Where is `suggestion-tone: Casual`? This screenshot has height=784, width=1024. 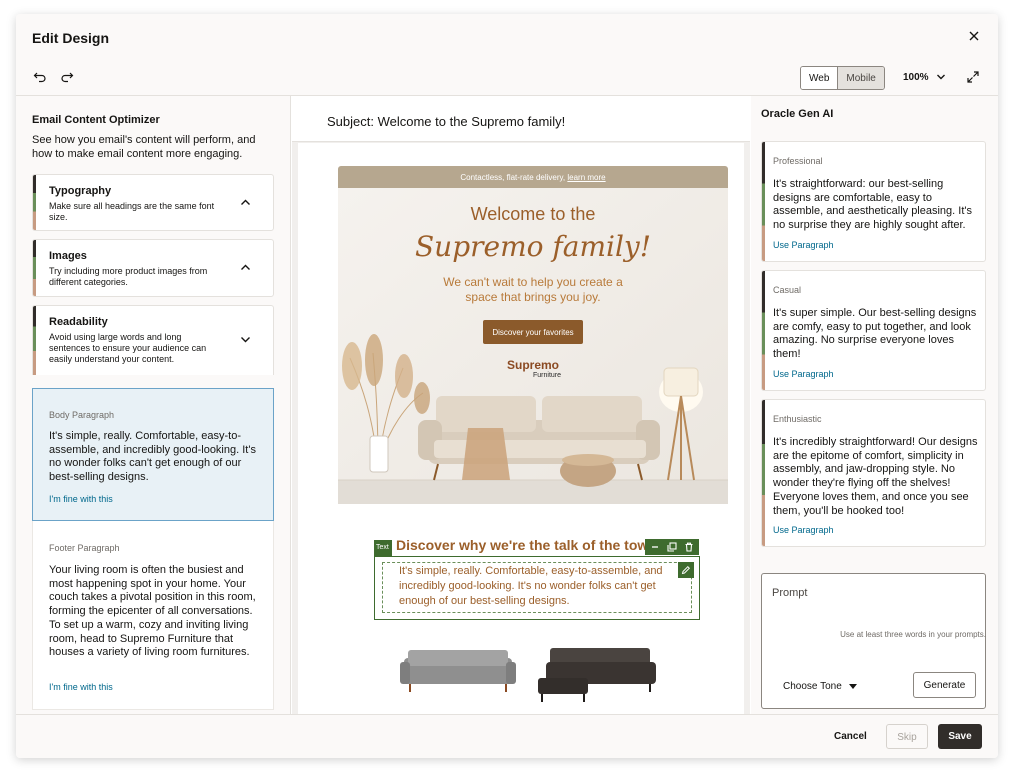
suggestion-tone: Casual is located at coordinates (787, 290).